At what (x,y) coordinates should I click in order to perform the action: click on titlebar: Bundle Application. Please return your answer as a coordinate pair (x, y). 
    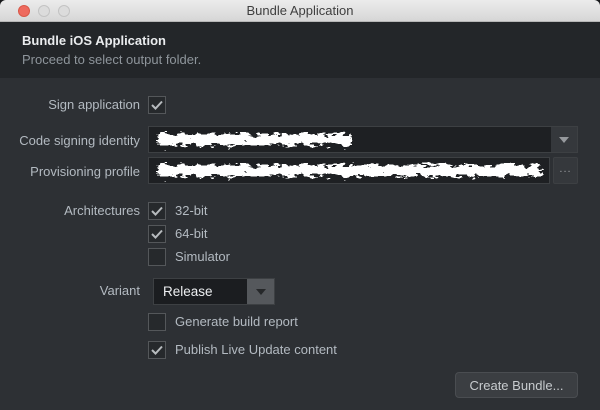
    Looking at the image, I should click on (300, 11).